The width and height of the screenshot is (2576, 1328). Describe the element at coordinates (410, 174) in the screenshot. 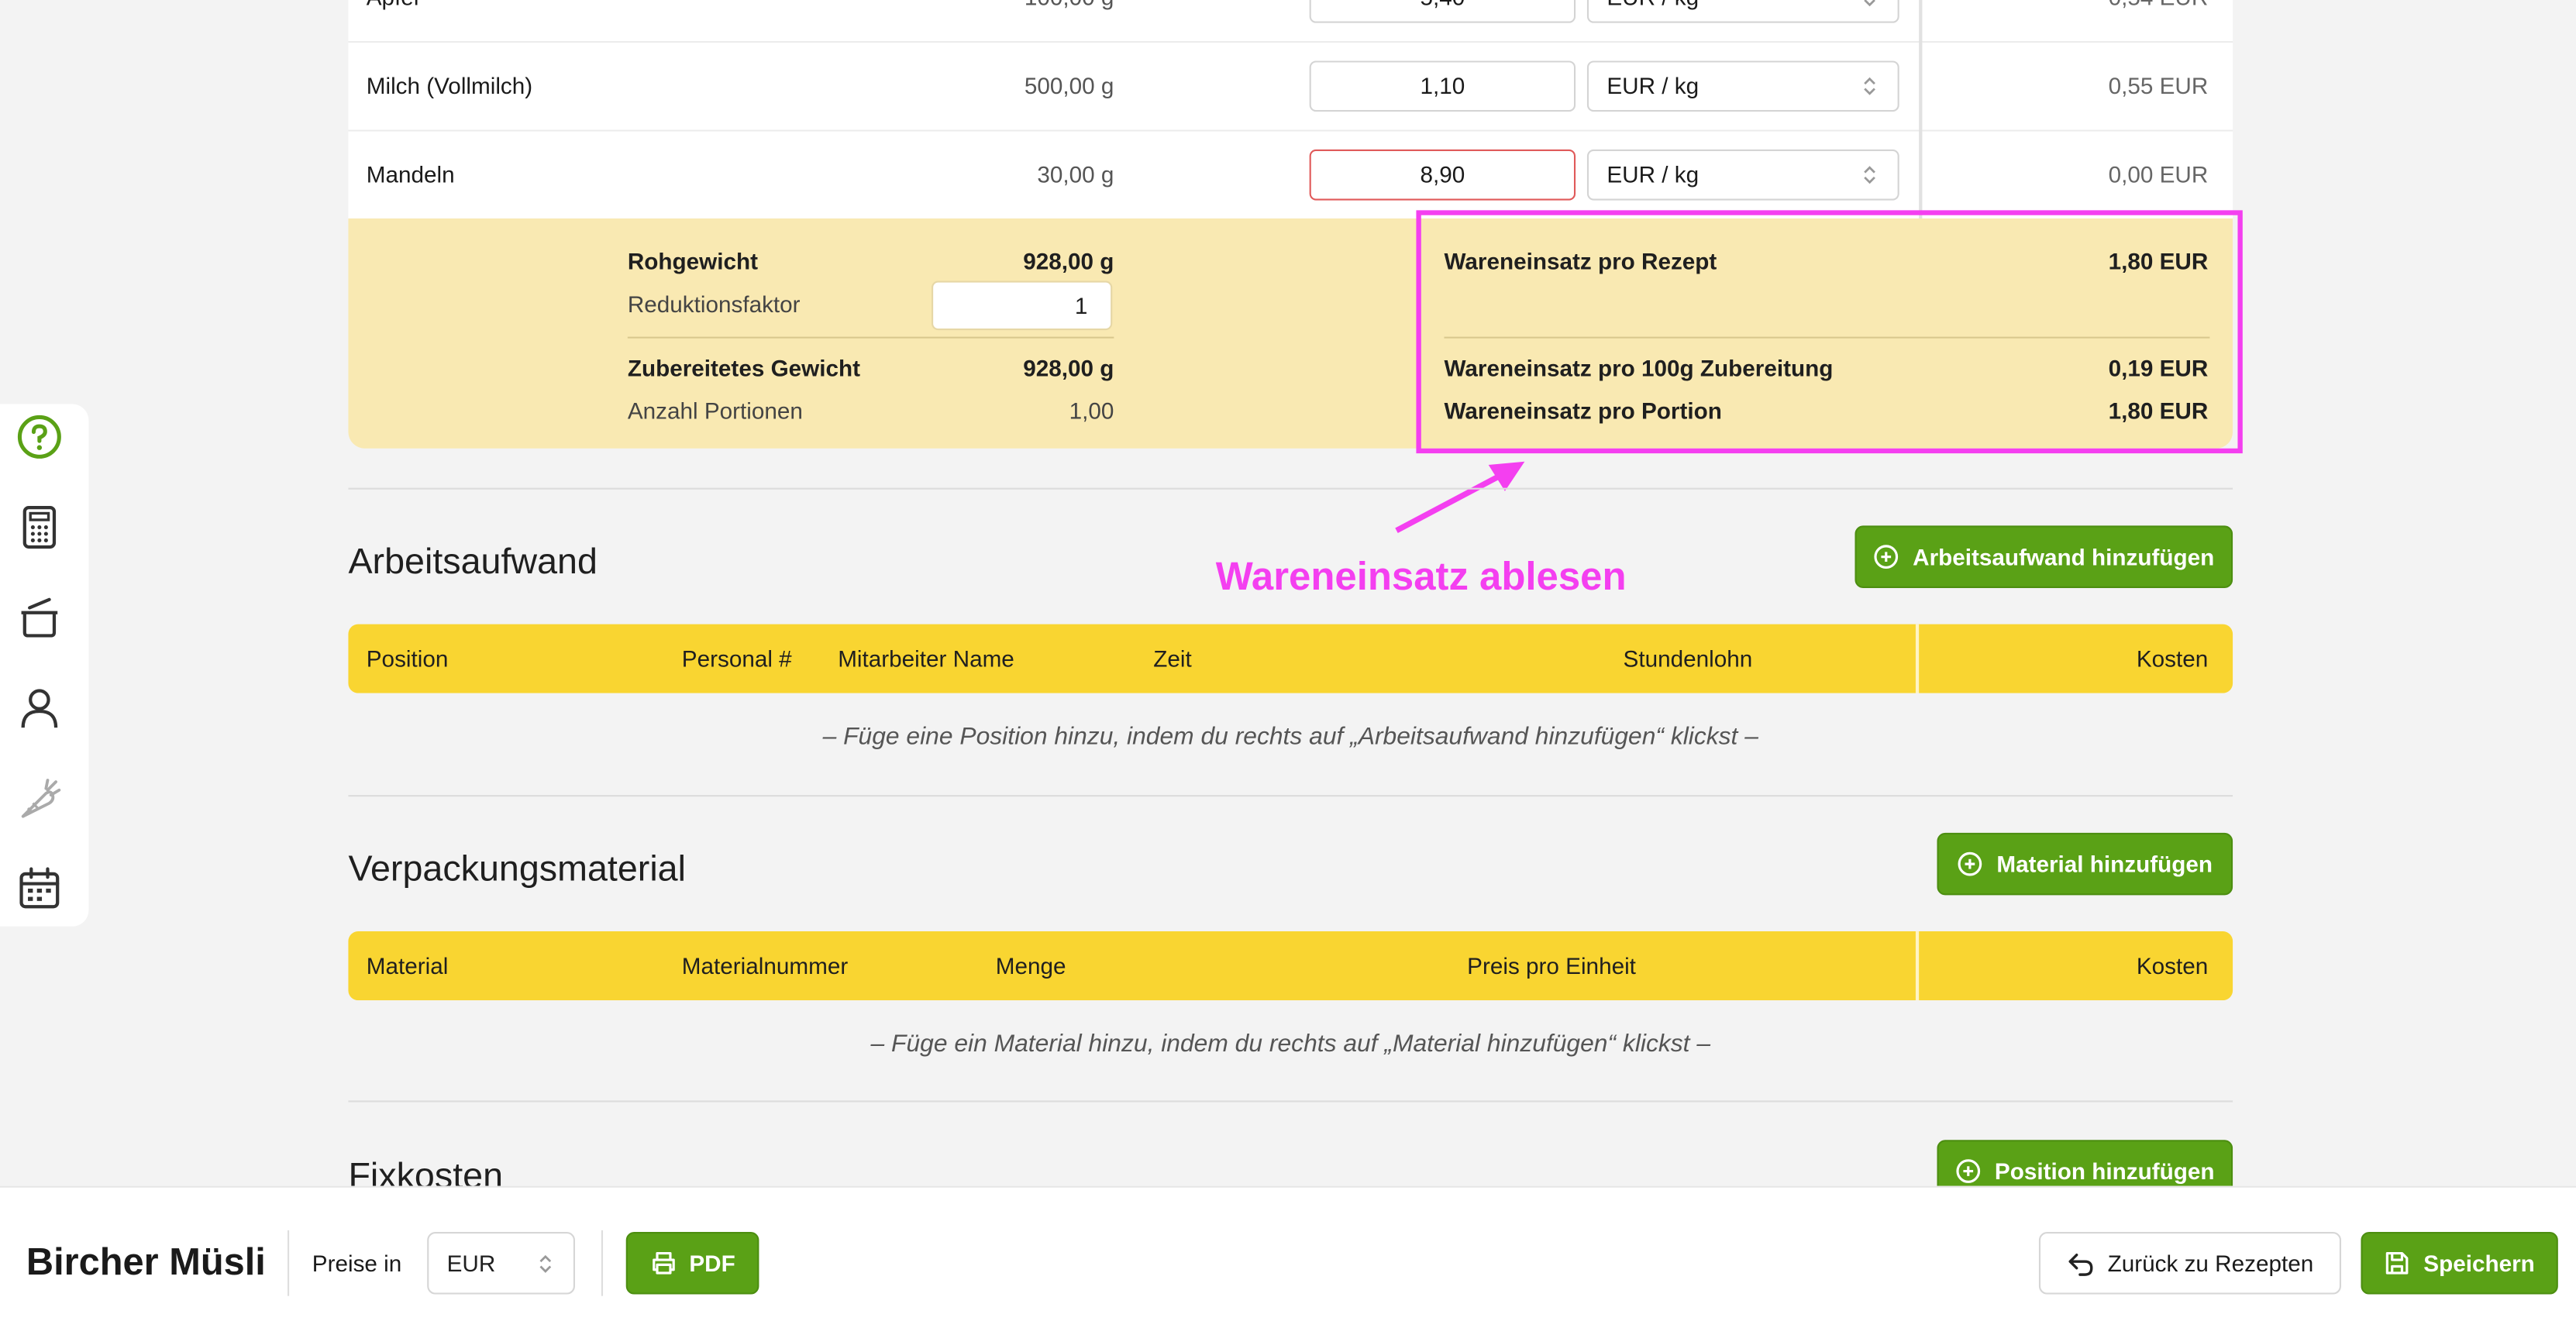

I see `ingredient-name: Mandeln` at that location.